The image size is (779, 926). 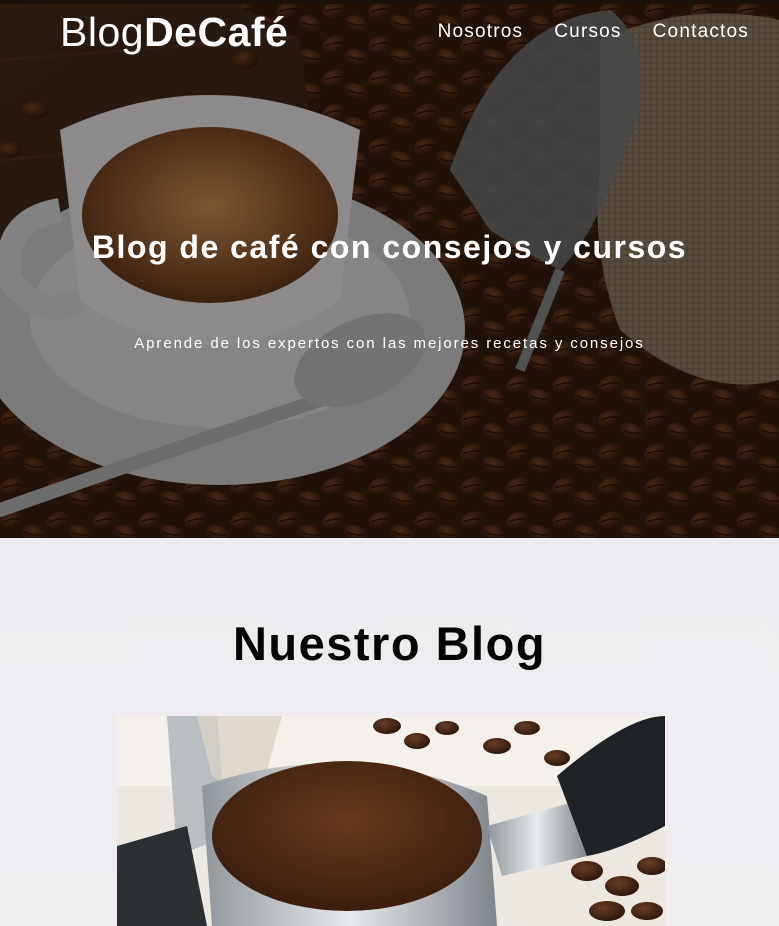 I want to click on nav-link-cursos: Cursos, so click(x=587, y=32).